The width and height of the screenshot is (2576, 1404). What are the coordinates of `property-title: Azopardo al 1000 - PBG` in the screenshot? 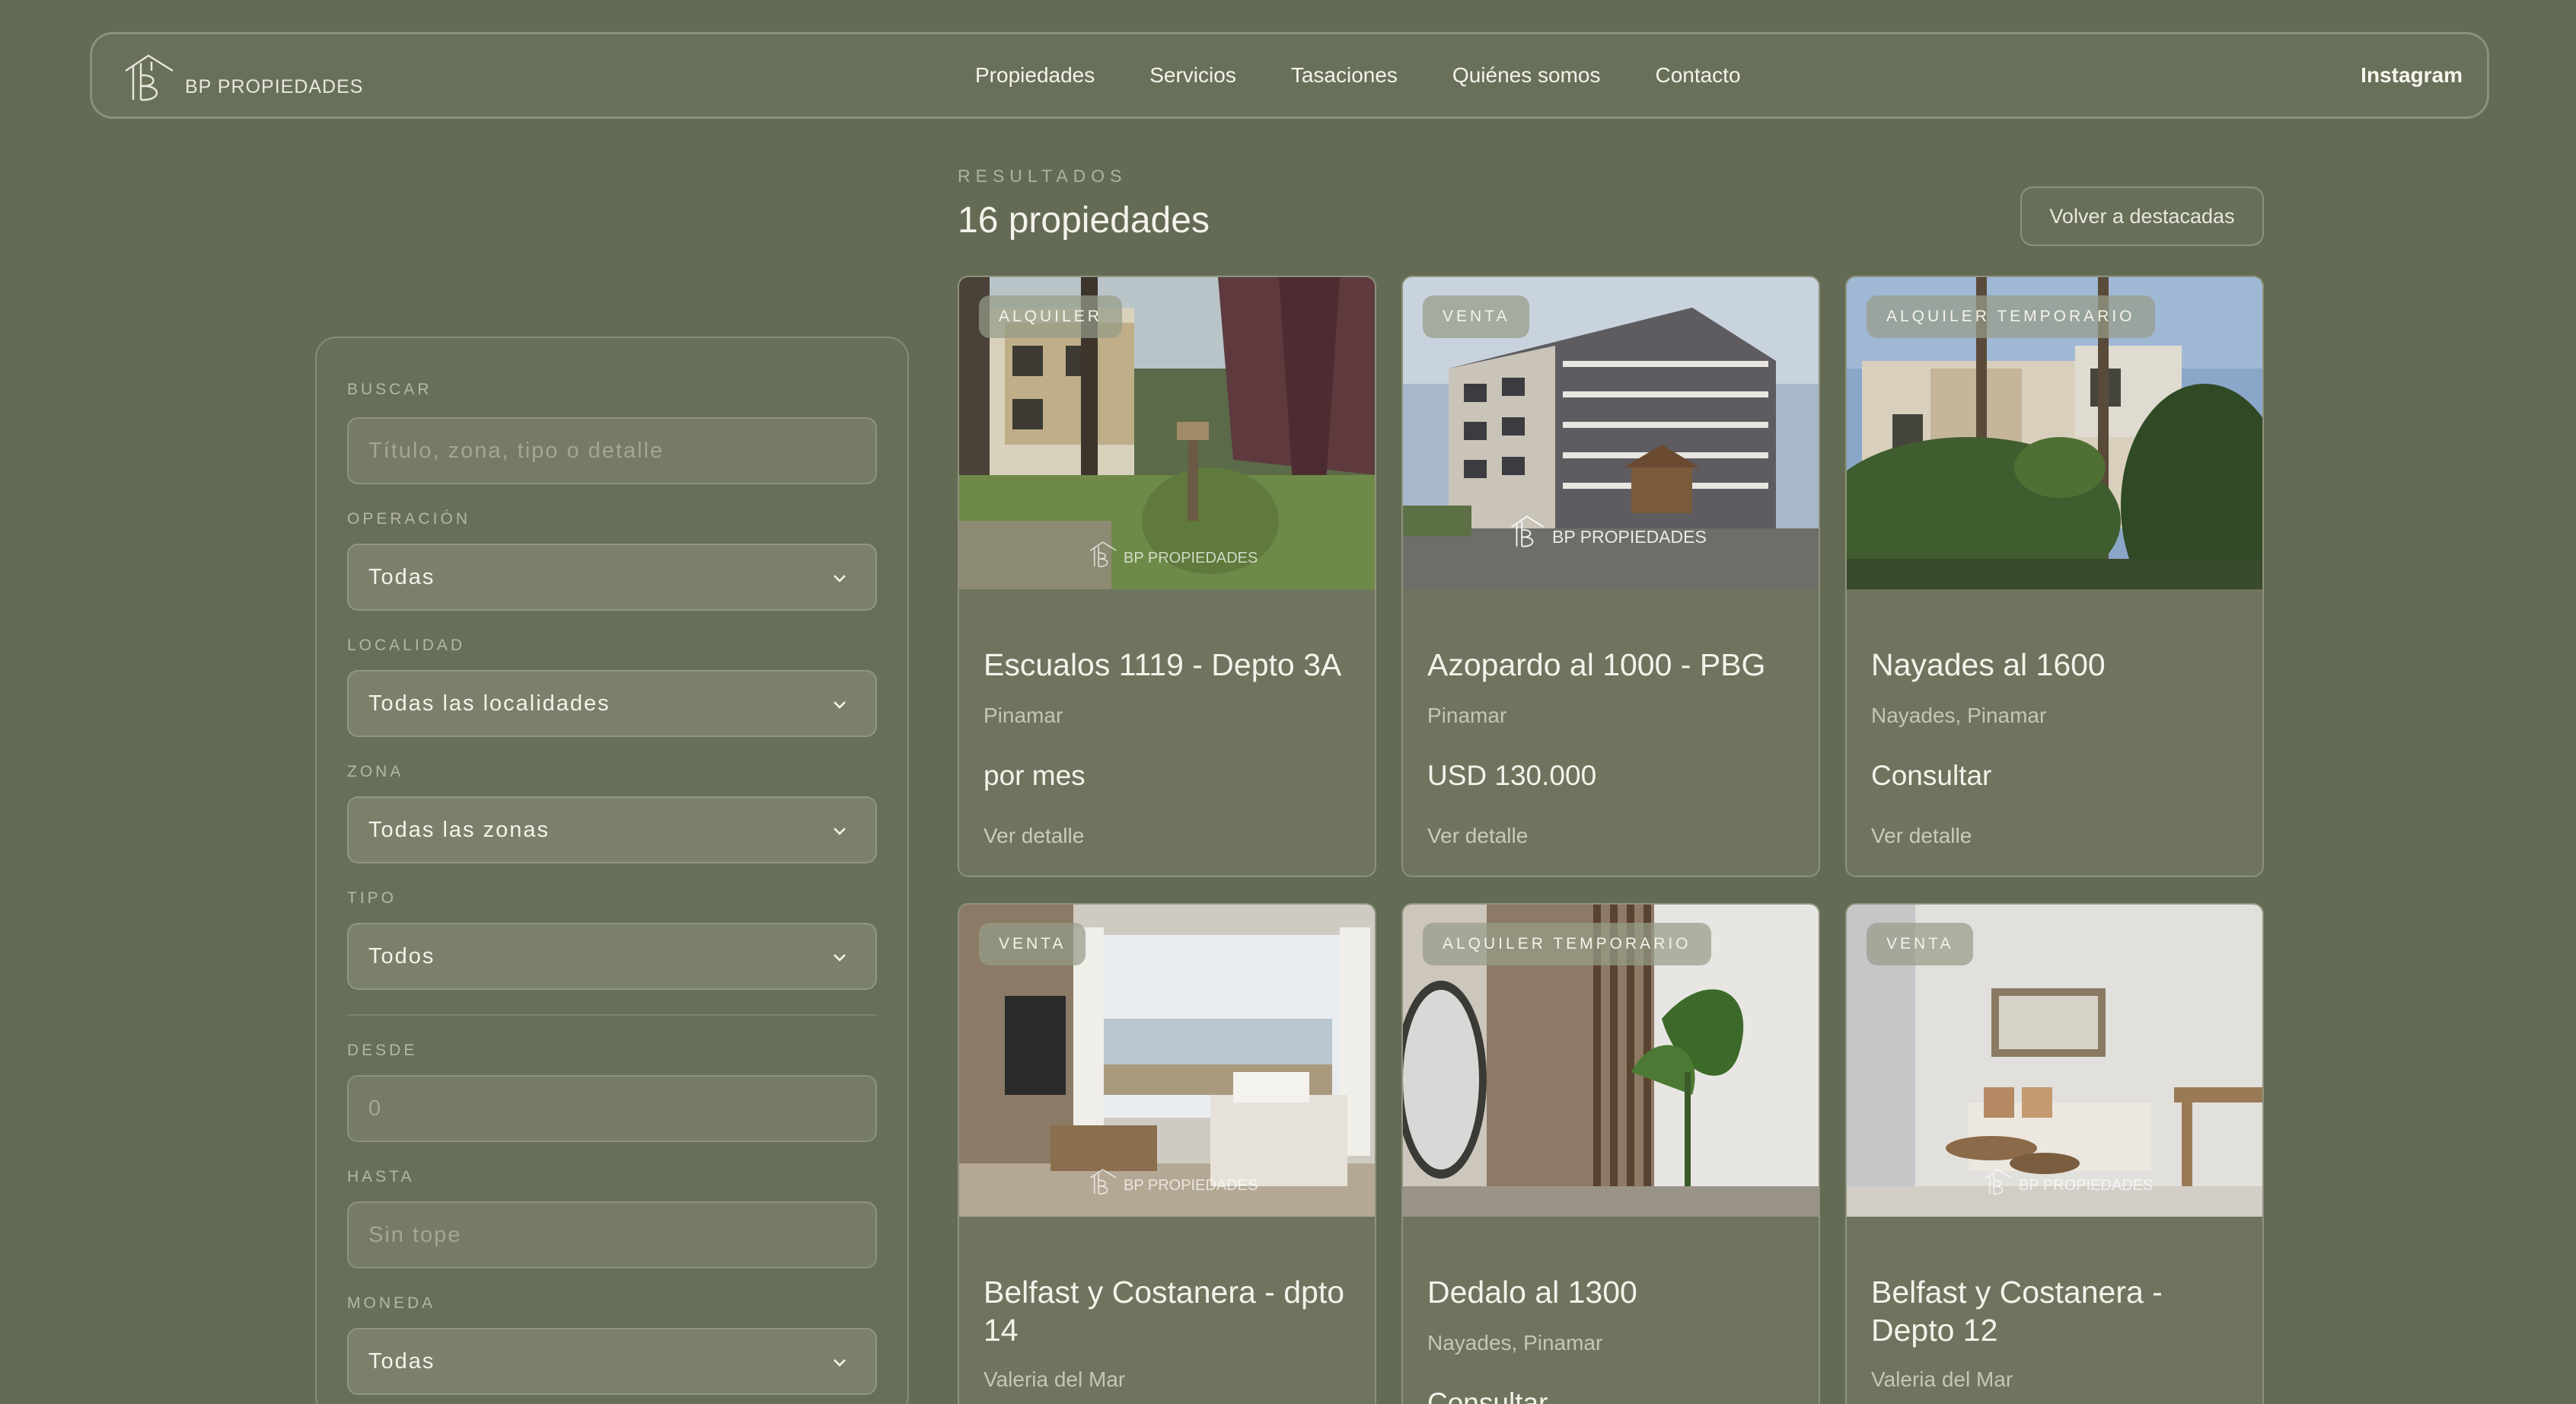 It's located at (1613, 665).